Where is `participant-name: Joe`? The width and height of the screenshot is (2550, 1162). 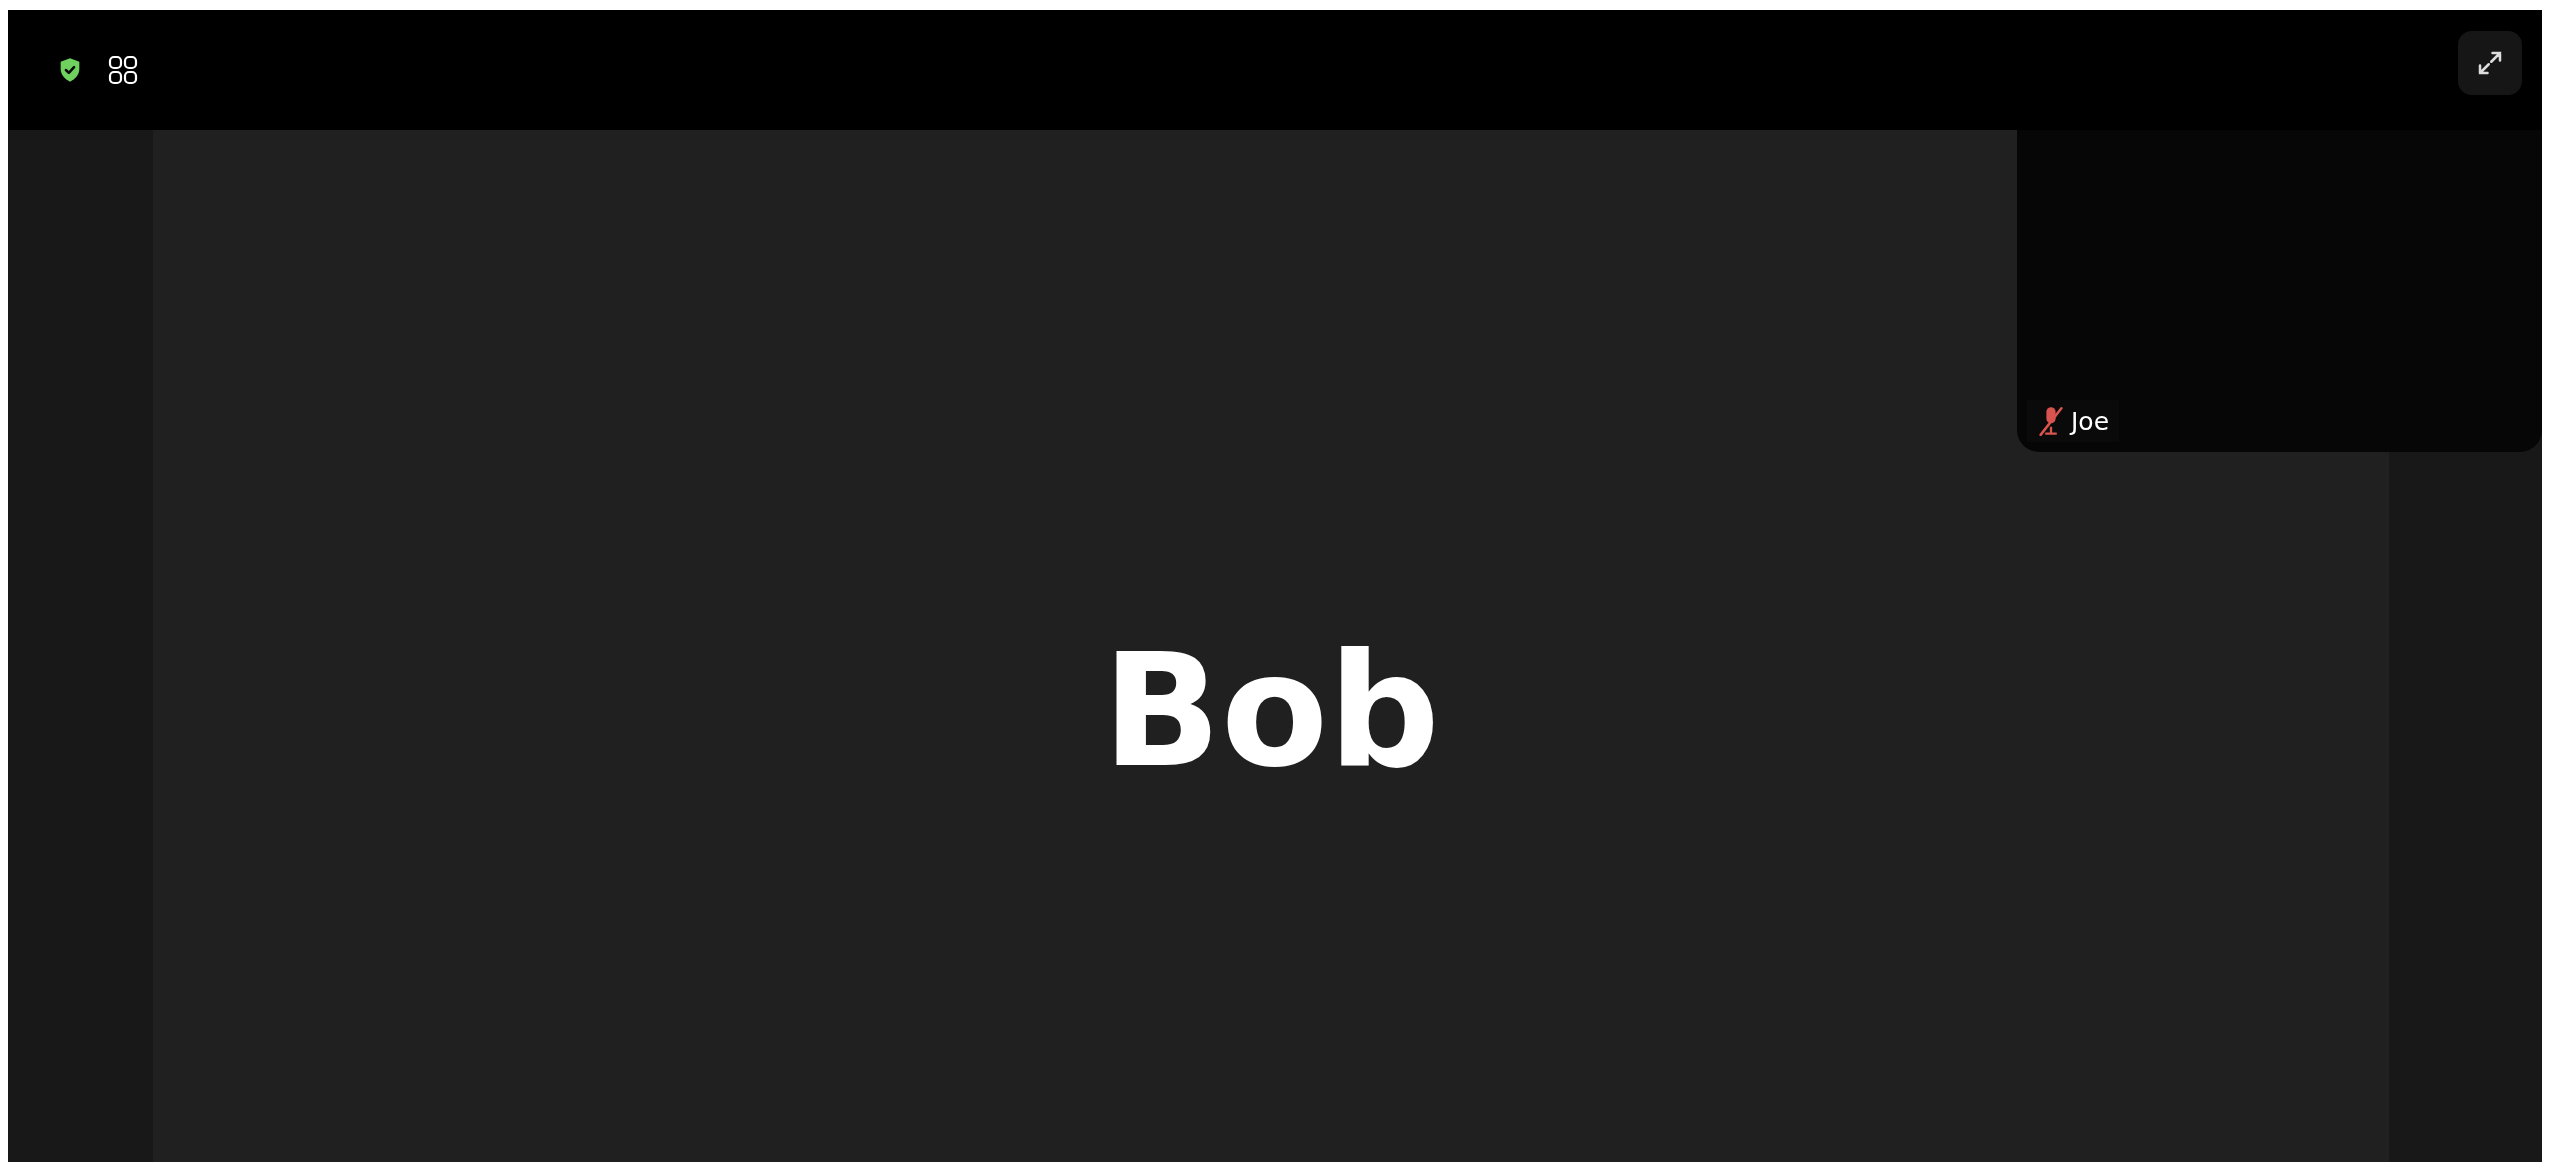
participant-name: Joe is located at coordinates (2090, 421).